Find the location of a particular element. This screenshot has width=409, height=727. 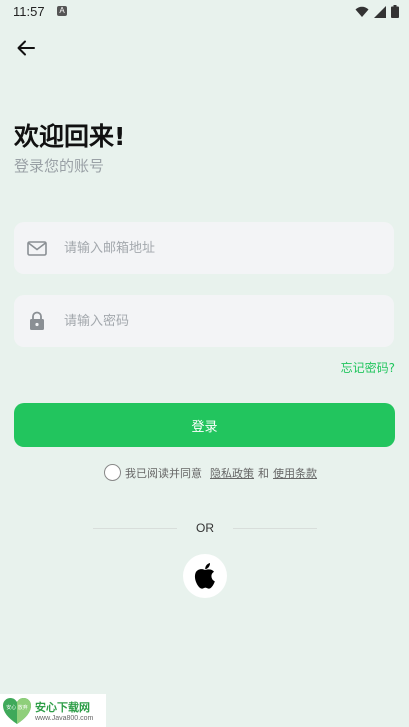

or-divider: OR is located at coordinates (205, 529).